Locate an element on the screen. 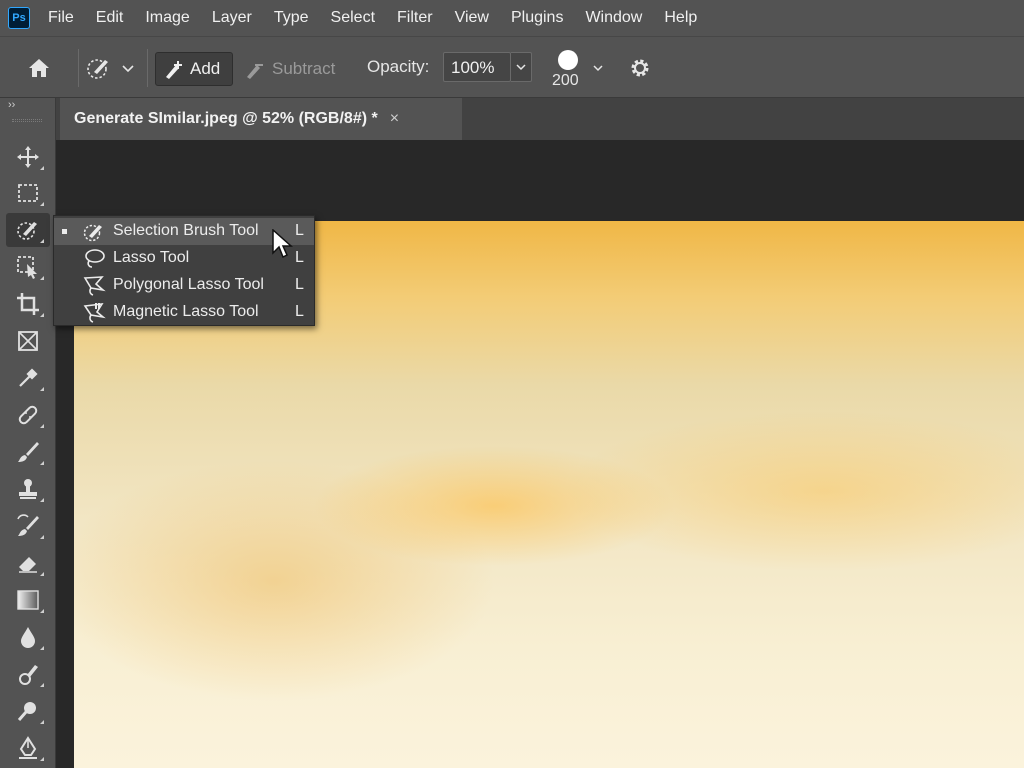  eyedropper-tool is located at coordinates (28, 378).